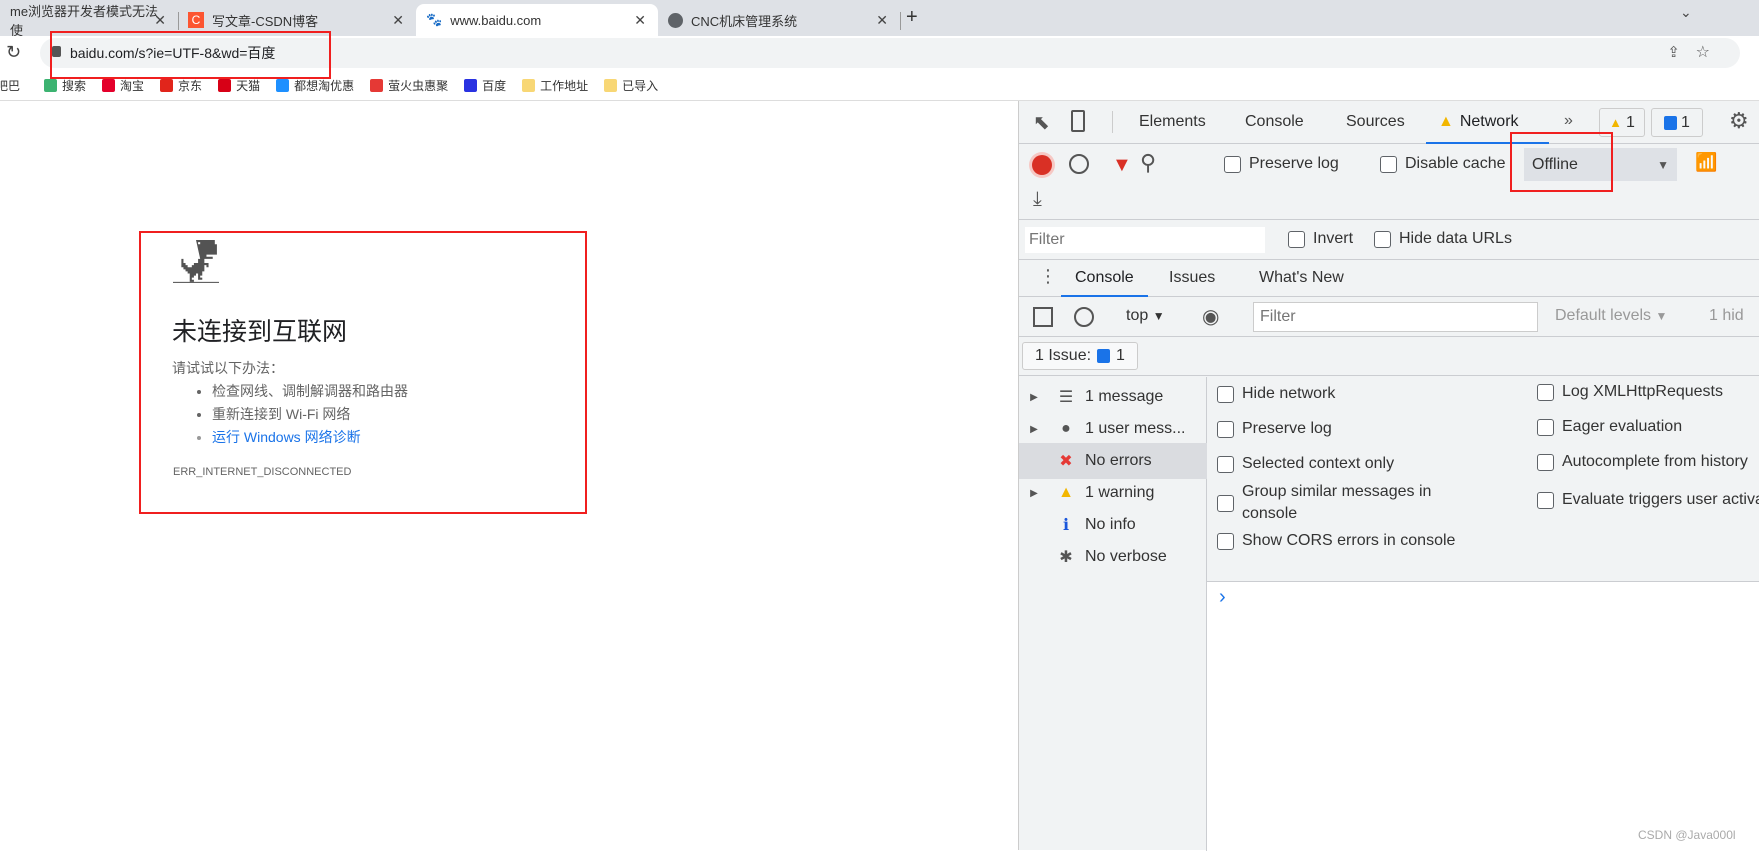 This screenshot has height=851, width=1759. I want to click on preserve-log-checkbox: Preserve log, so click(1281, 164).